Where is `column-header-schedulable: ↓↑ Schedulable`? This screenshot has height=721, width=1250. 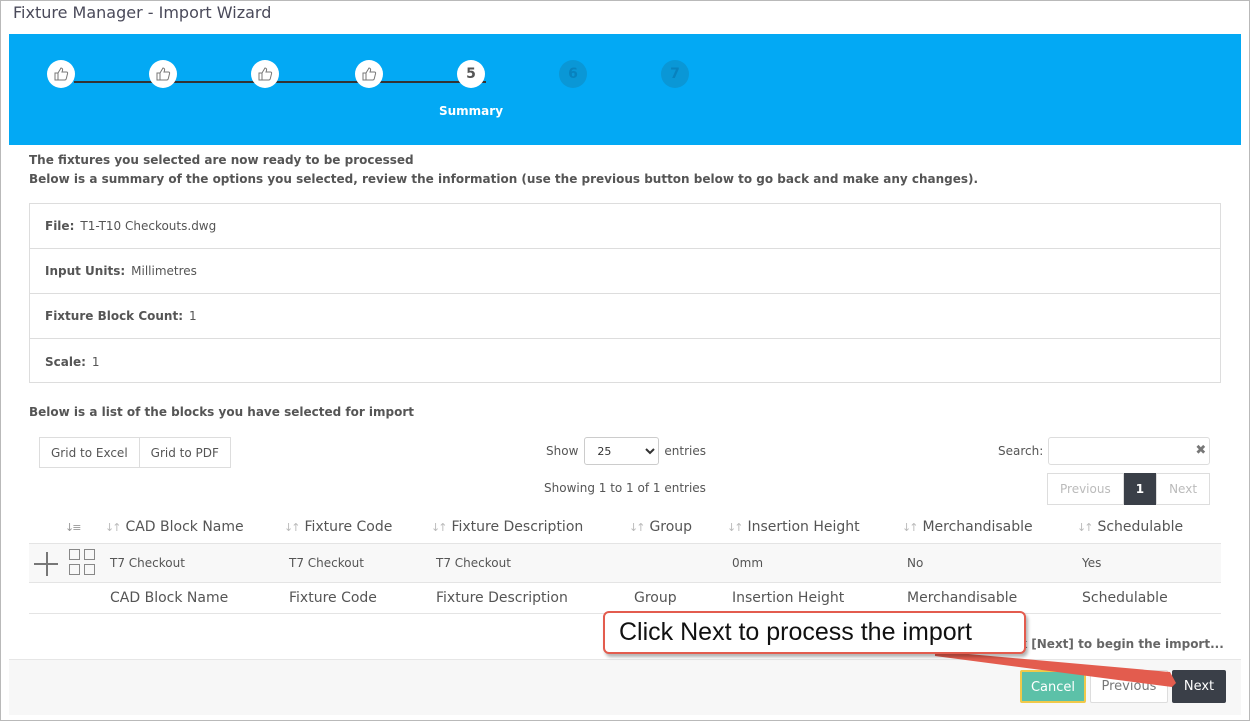 column-header-schedulable: ↓↑ Schedulable is located at coordinates (1130, 527).